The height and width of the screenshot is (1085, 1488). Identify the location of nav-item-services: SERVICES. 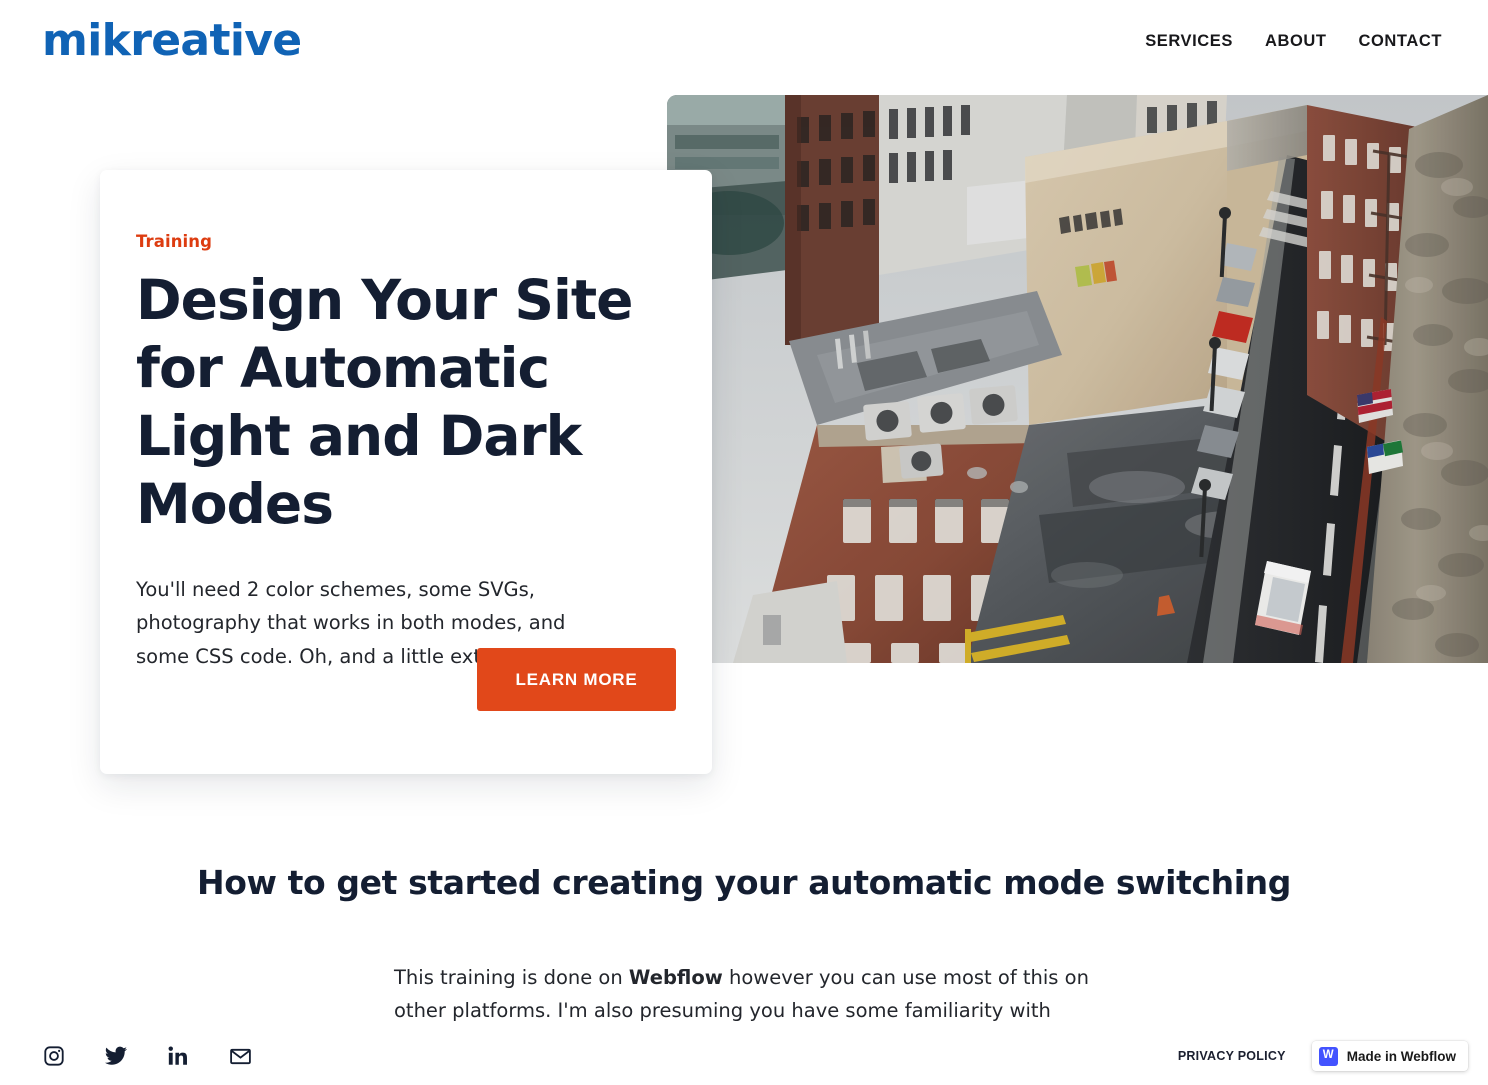
(1189, 41).